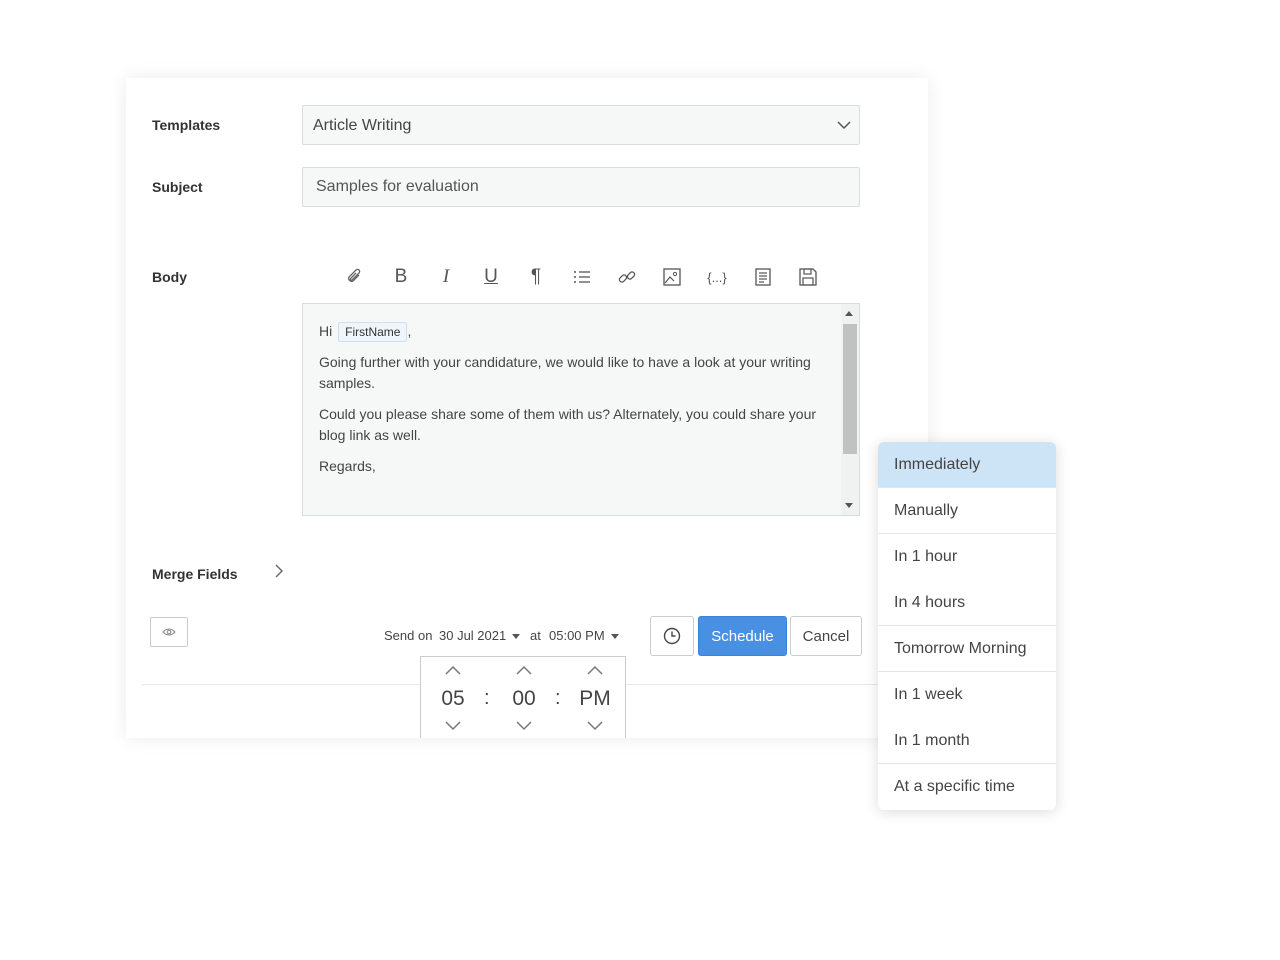 This screenshot has width=1280, height=960. I want to click on schedule-options-button, so click(672, 636).